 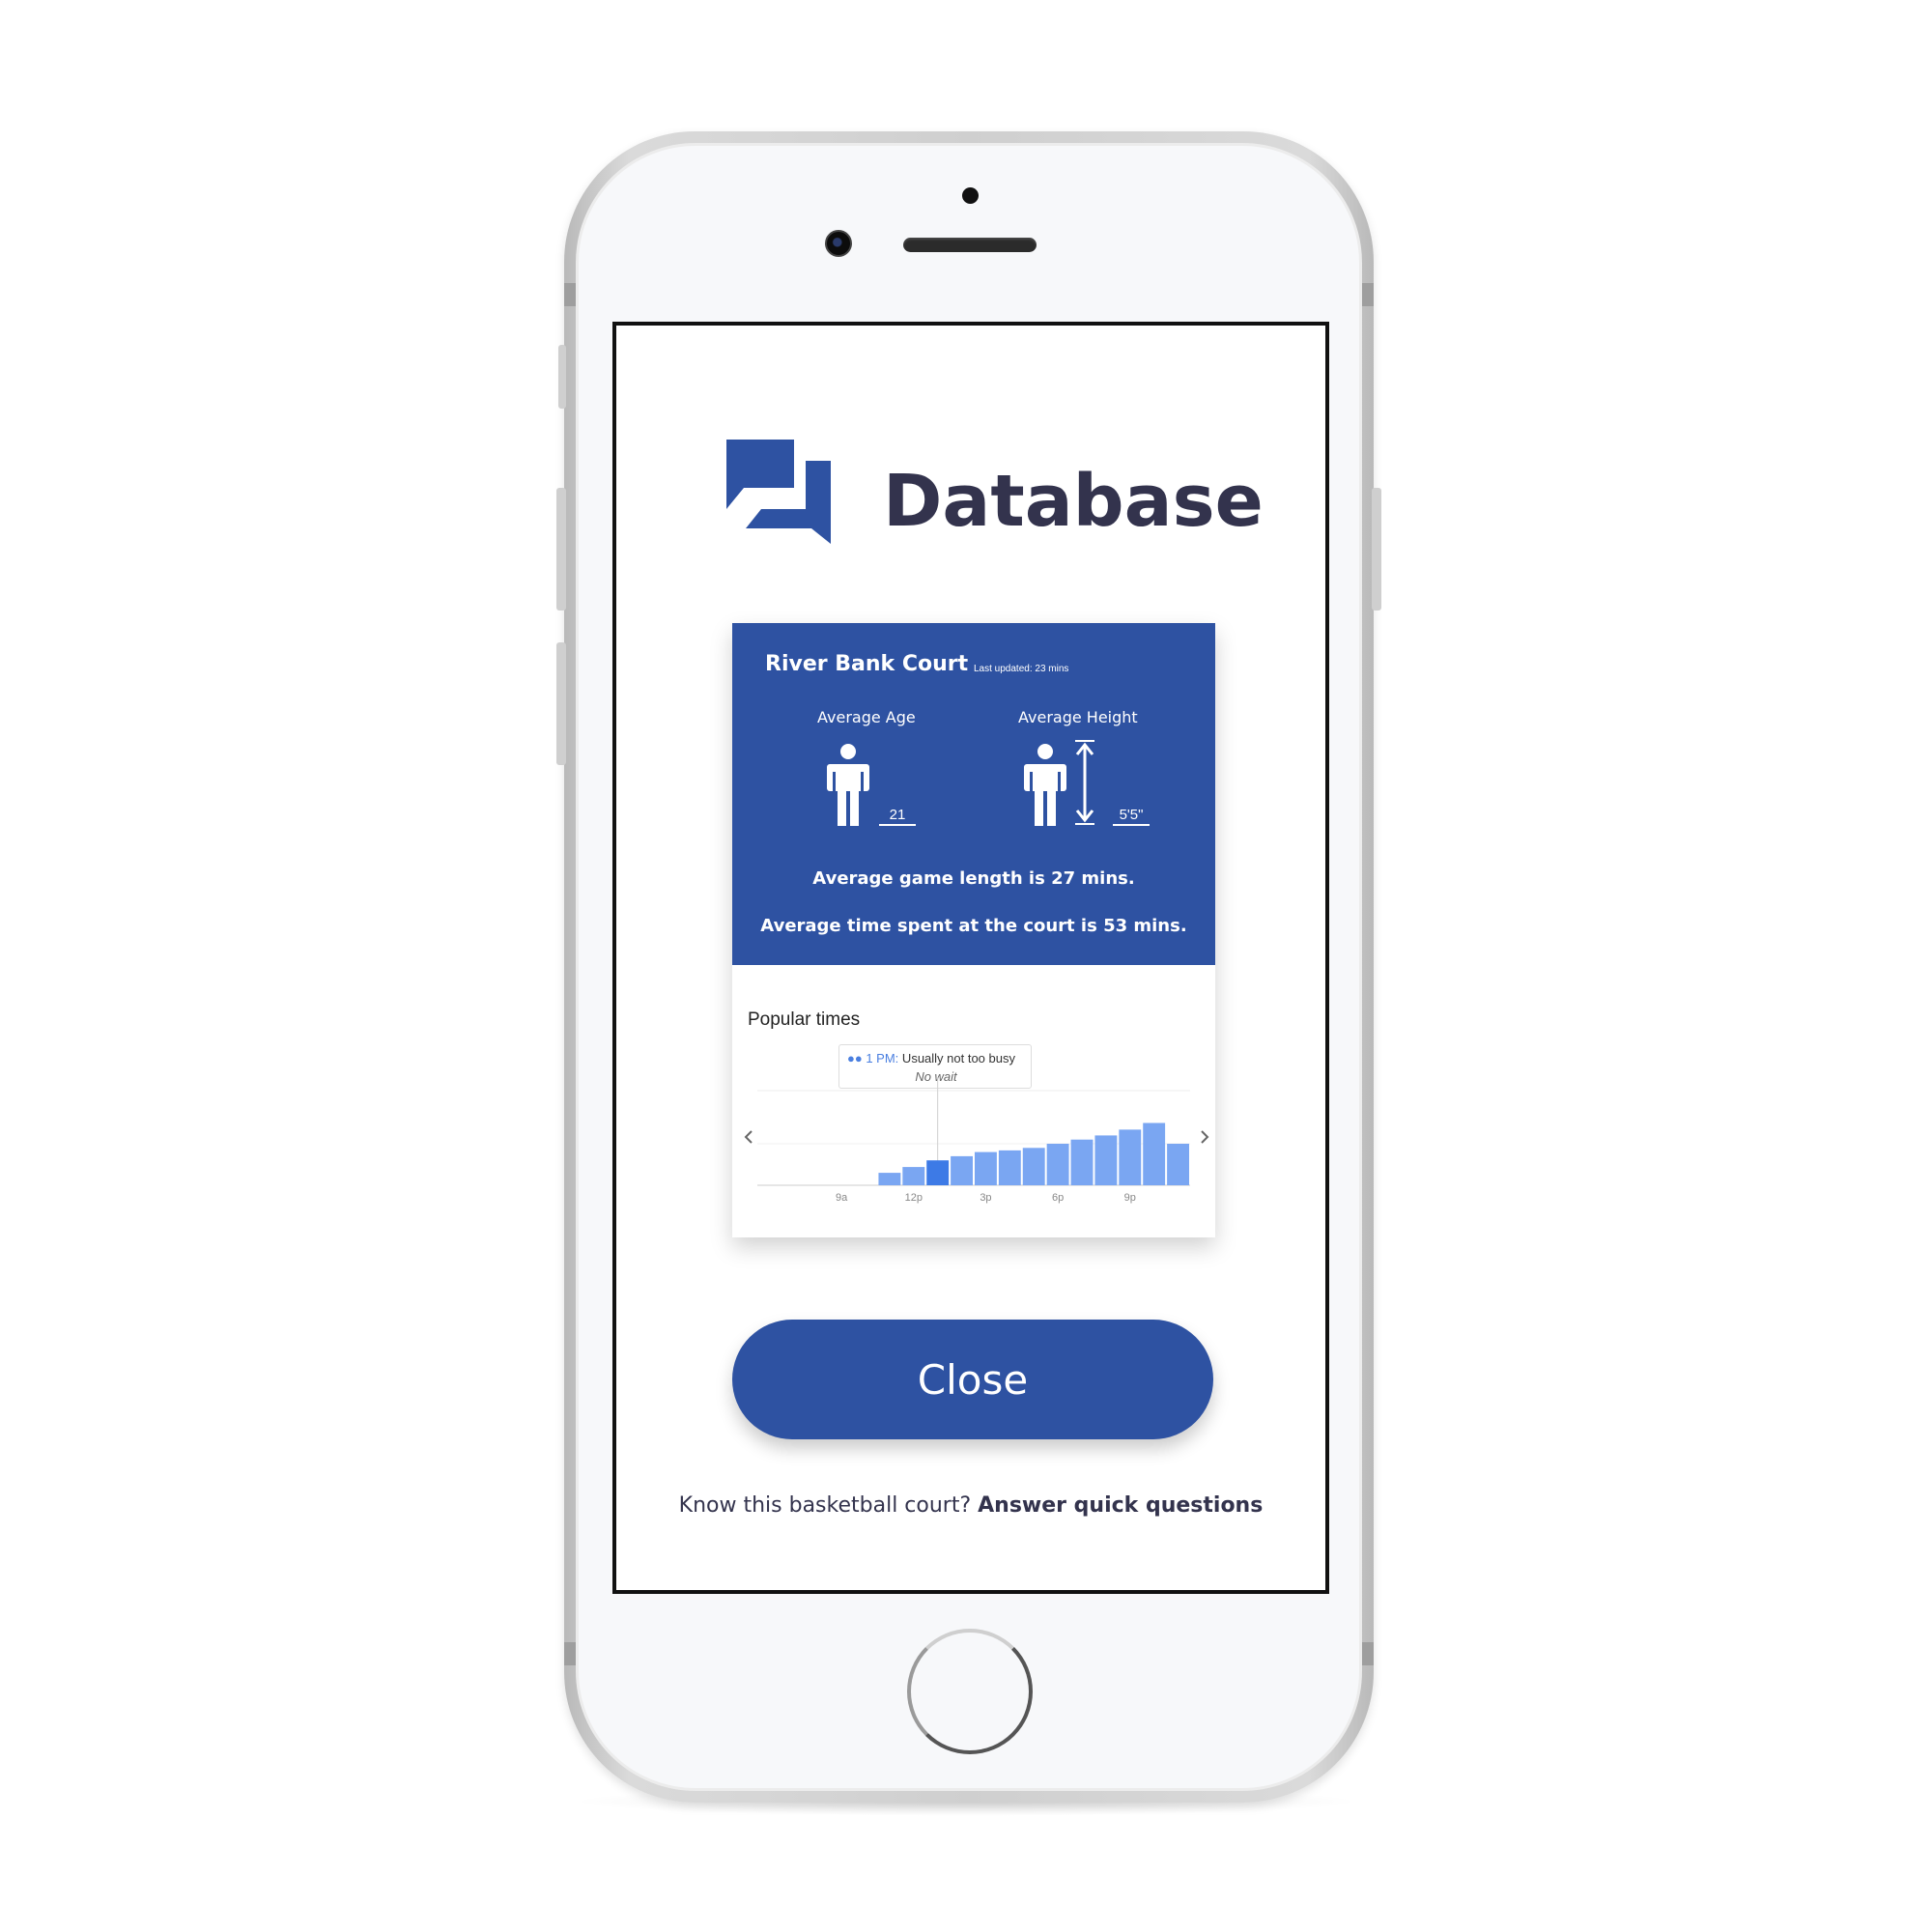 What do you see at coordinates (842, 1198) in the screenshot?
I see `chart-tick-label: 9a` at bounding box center [842, 1198].